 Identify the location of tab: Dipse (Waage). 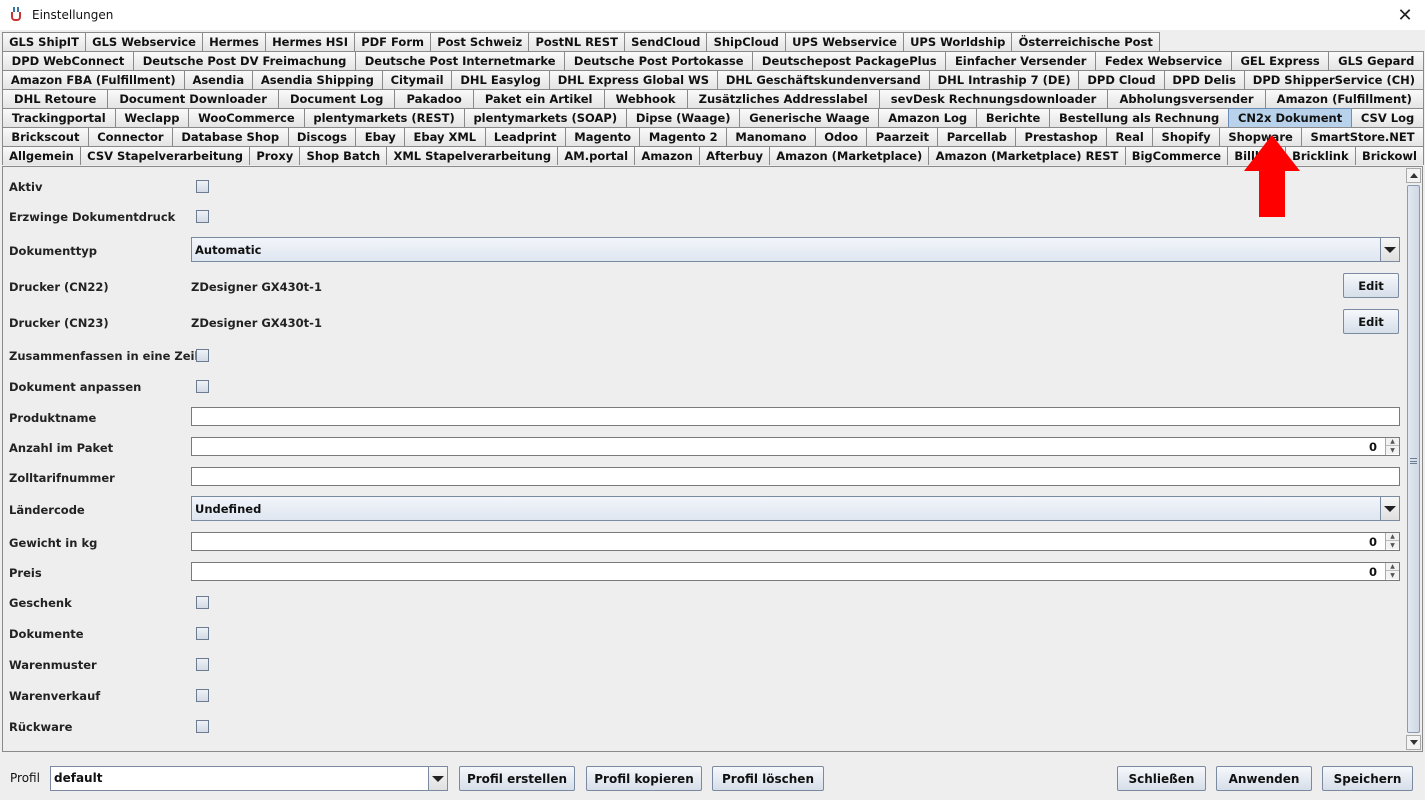
(683, 117).